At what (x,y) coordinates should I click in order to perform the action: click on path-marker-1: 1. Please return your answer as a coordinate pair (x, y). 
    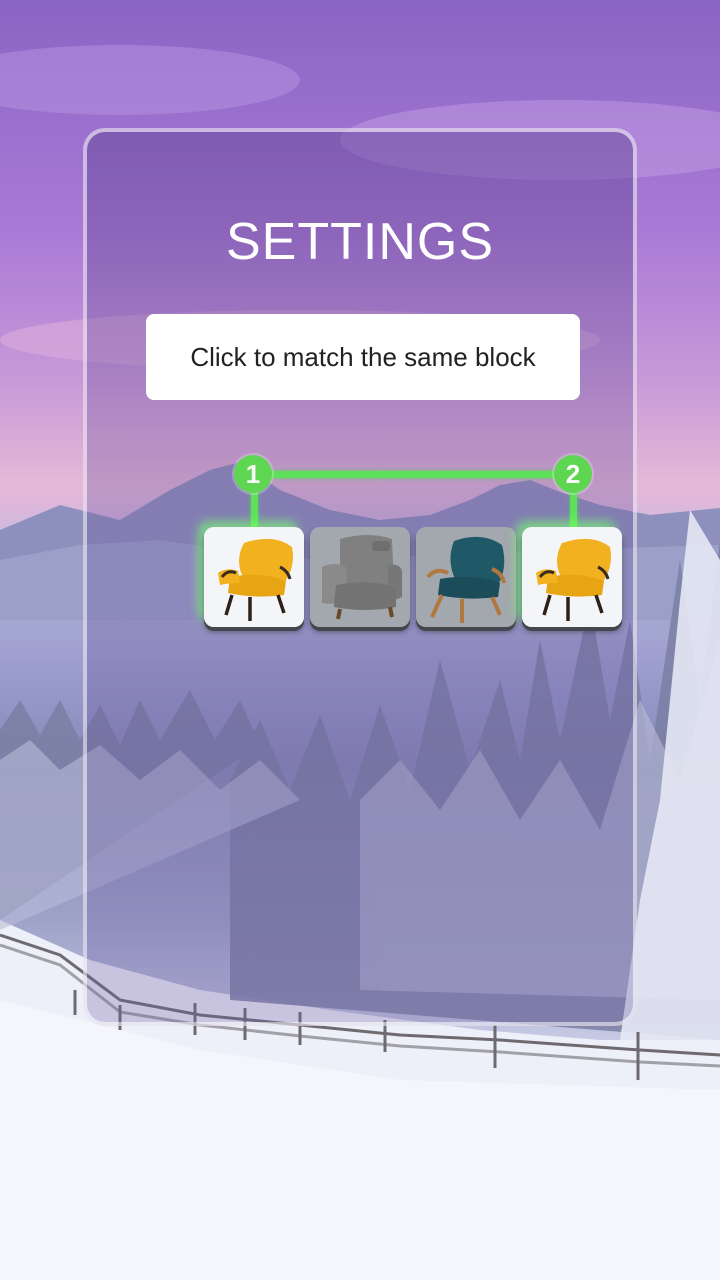
    Looking at the image, I should click on (253, 474).